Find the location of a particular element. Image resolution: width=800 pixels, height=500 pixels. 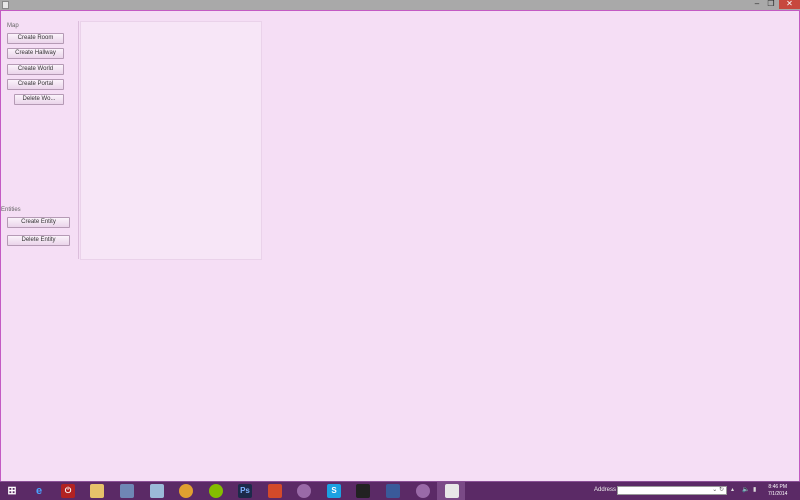

java-app-icon is located at coordinates (5, 5).